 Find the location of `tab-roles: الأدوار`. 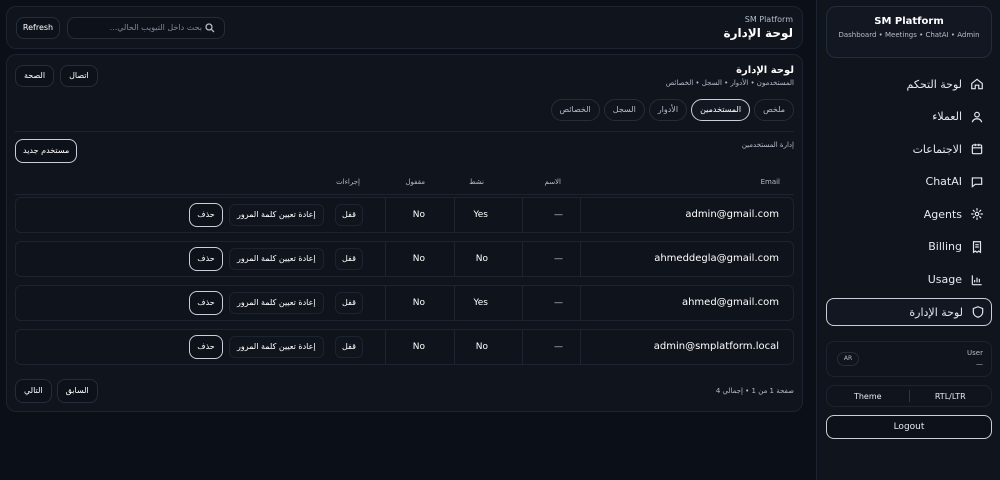

tab-roles: الأدوار is located at coordinates (668, 110).